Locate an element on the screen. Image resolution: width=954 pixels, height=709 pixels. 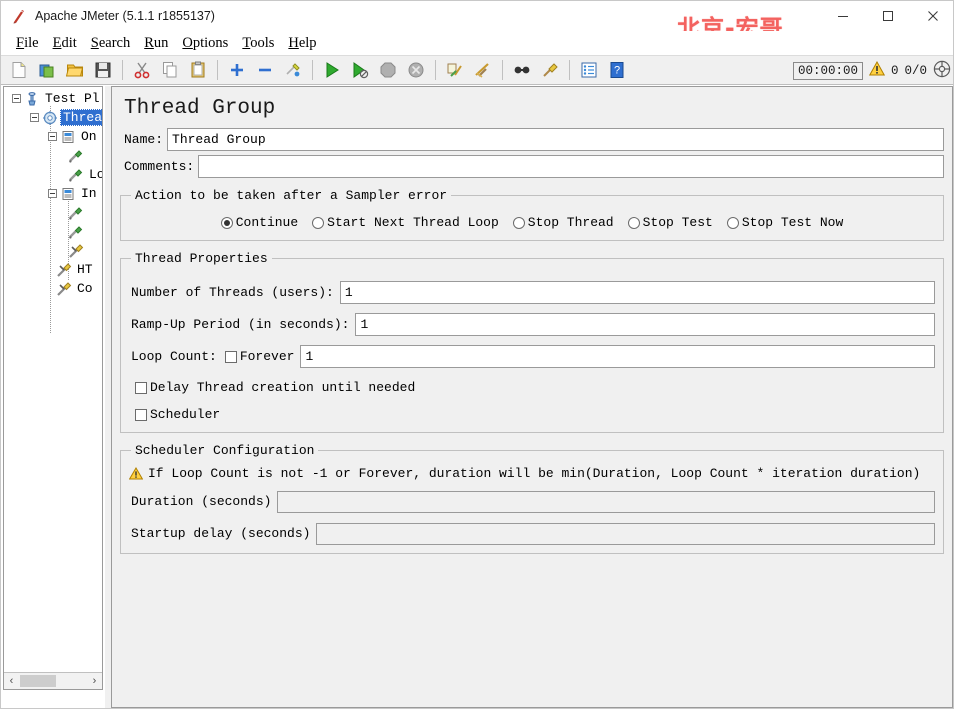
close-button is located at coordinates (931, 16).